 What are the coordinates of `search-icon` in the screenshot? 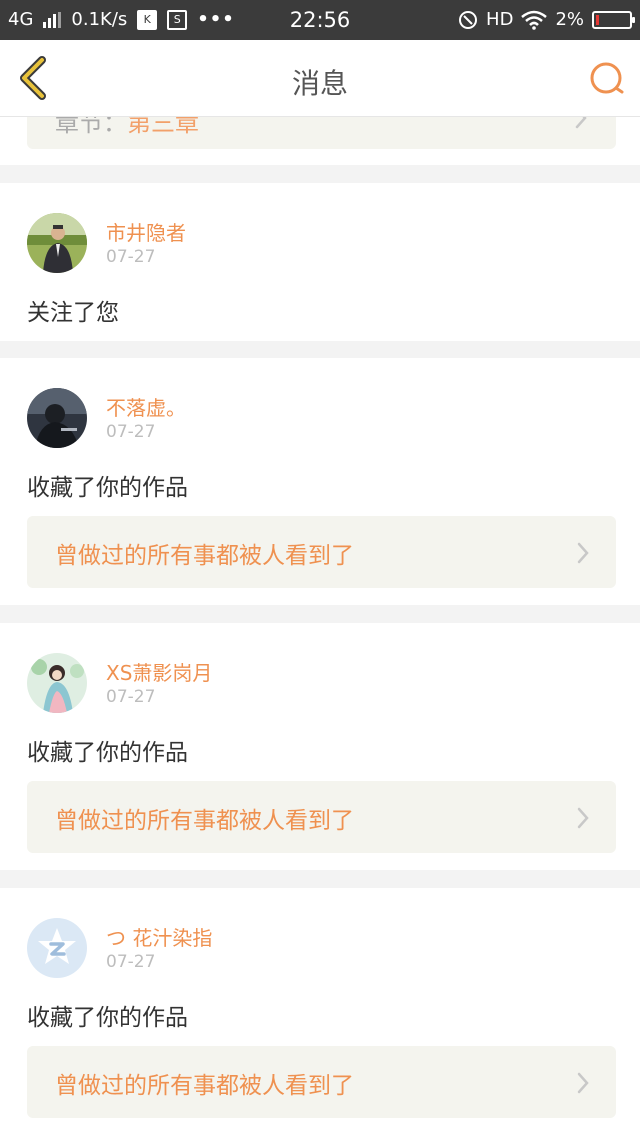 It's located at (607, 78).